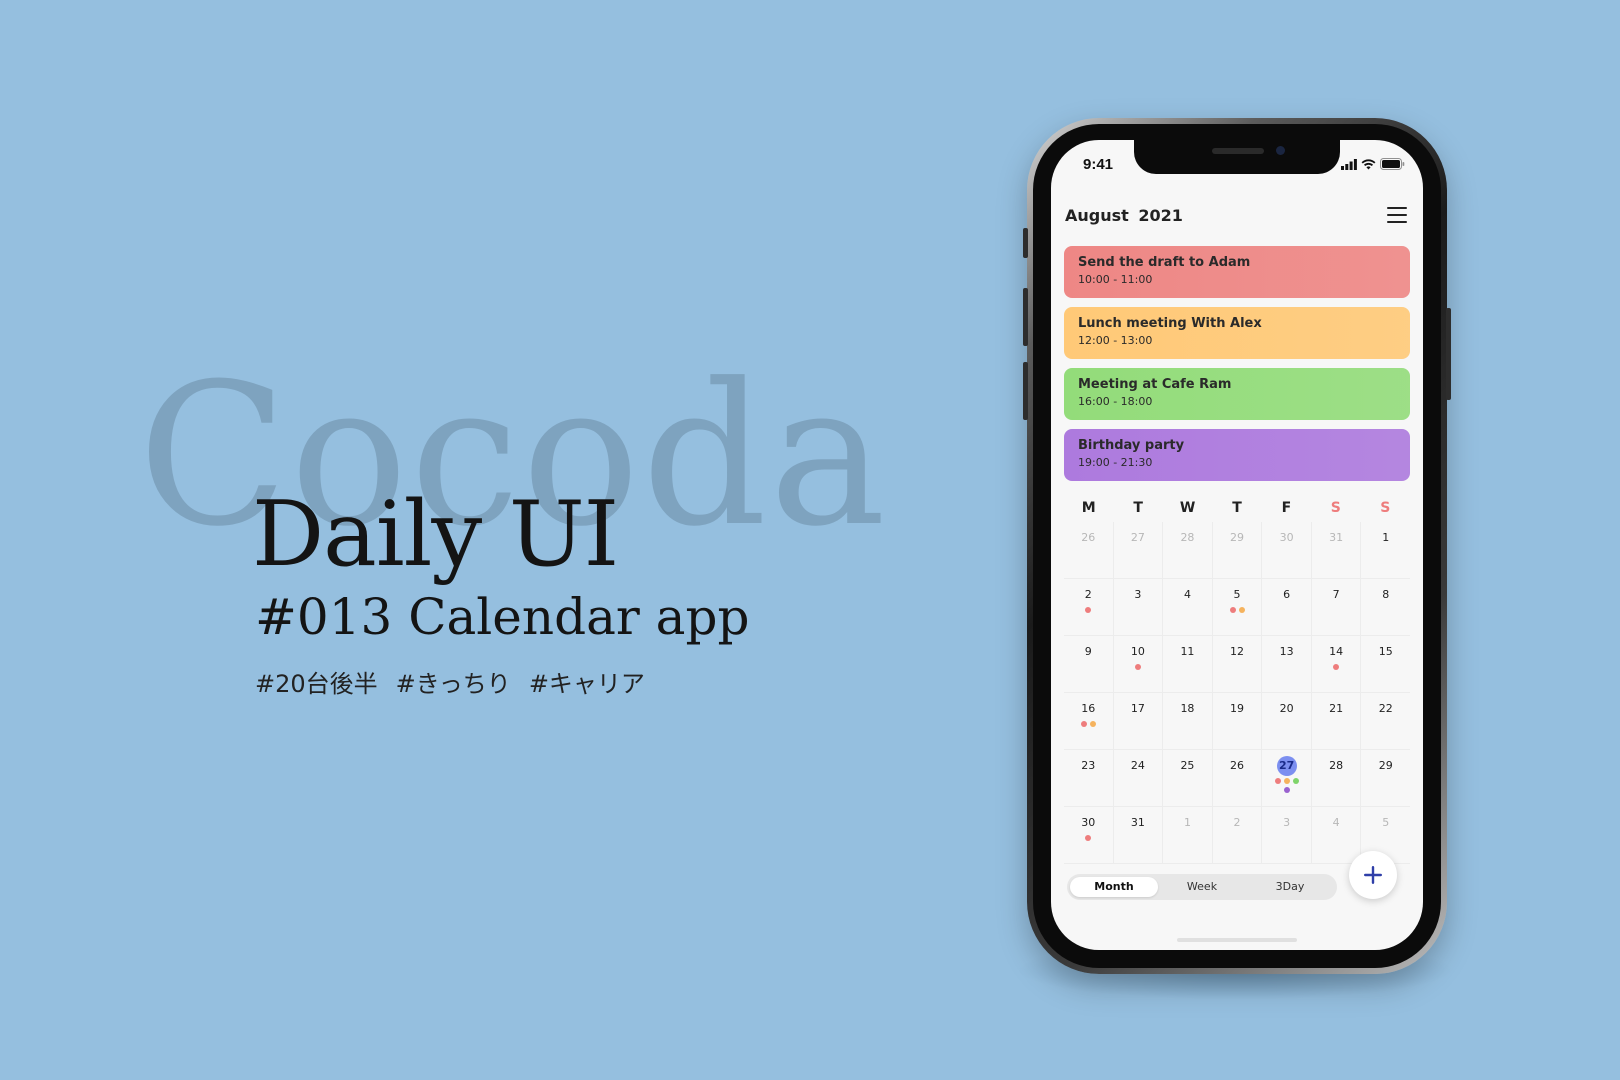 The height and width of the screenshot is (1080, 1620). What do you see at coordinates (1237, 455) in the screenshot?
I see `event-card: Birthday party 19:00 - 21:30` at bounding box center [1237, 455].